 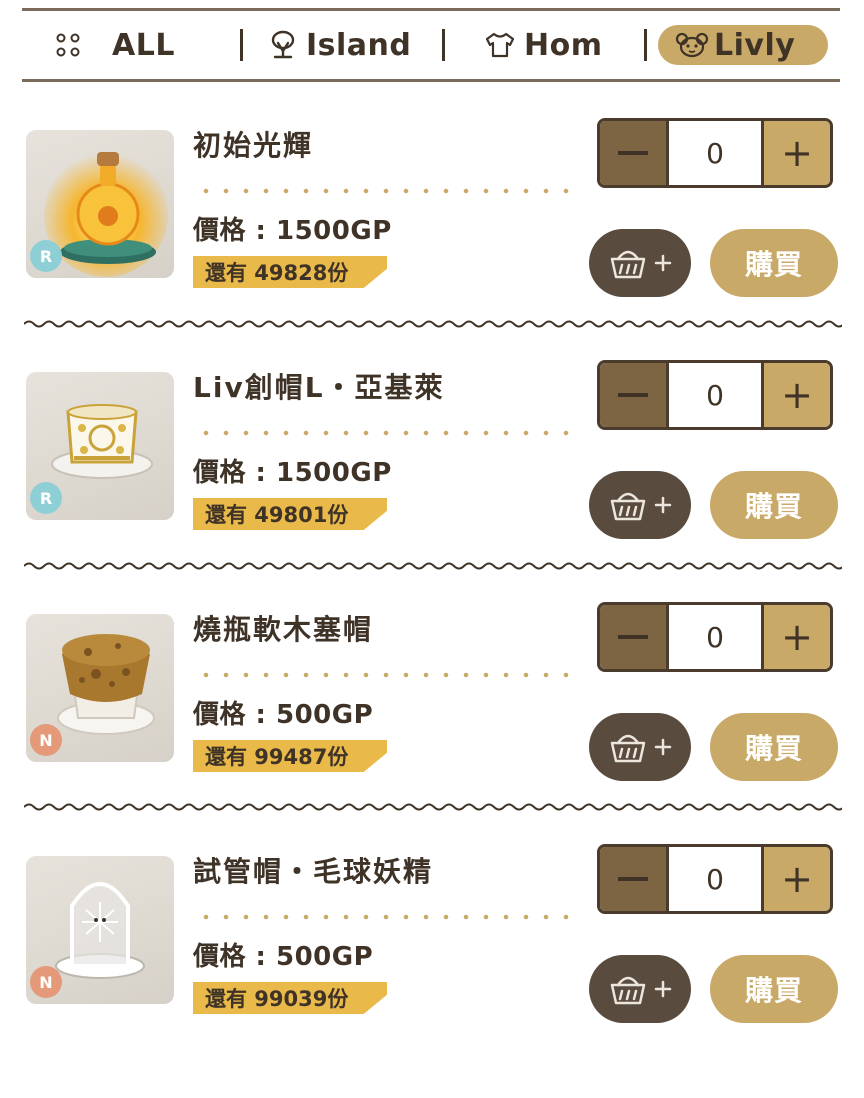 I want to click on tab-livly: Livly, so click(x=743, y=45).